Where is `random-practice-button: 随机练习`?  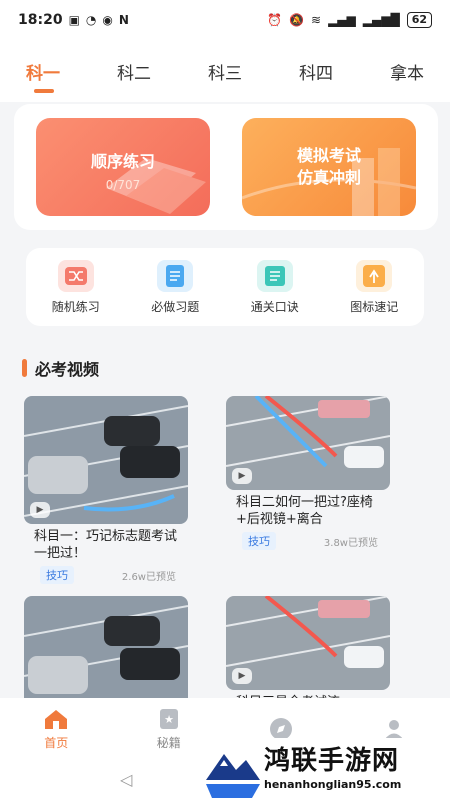
random-practice-button: 随机练习 is located at coordinates (76, 287).